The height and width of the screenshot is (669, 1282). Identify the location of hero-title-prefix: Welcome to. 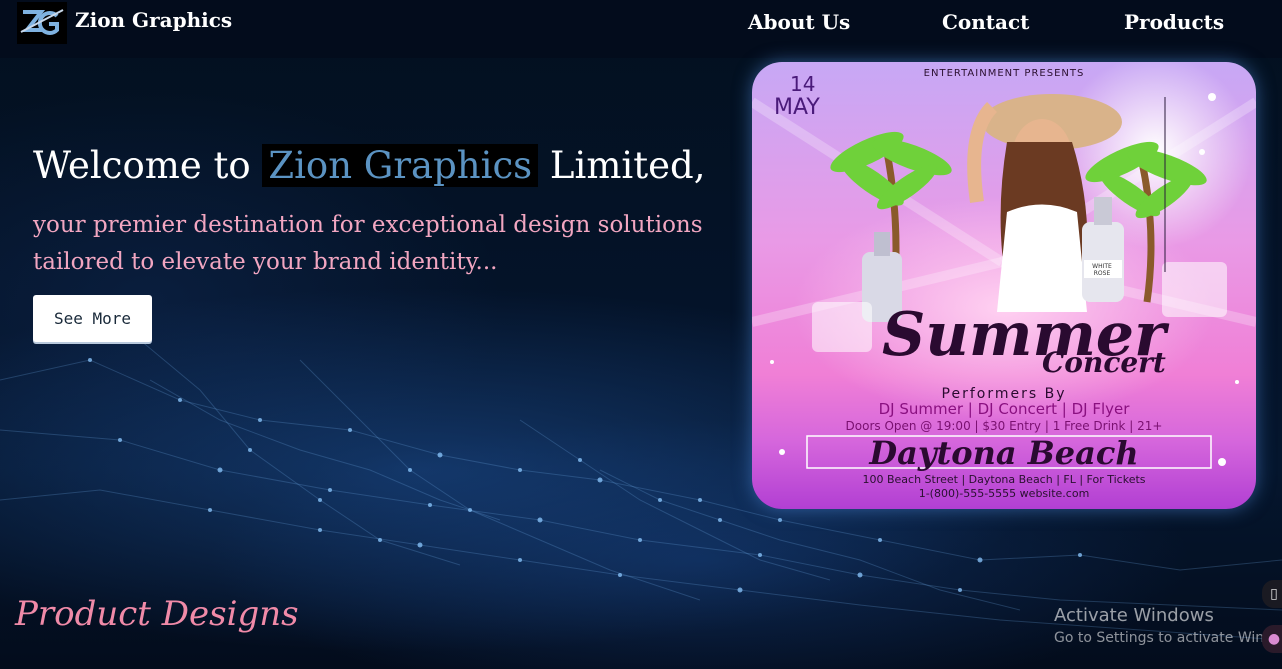
(148, 165).